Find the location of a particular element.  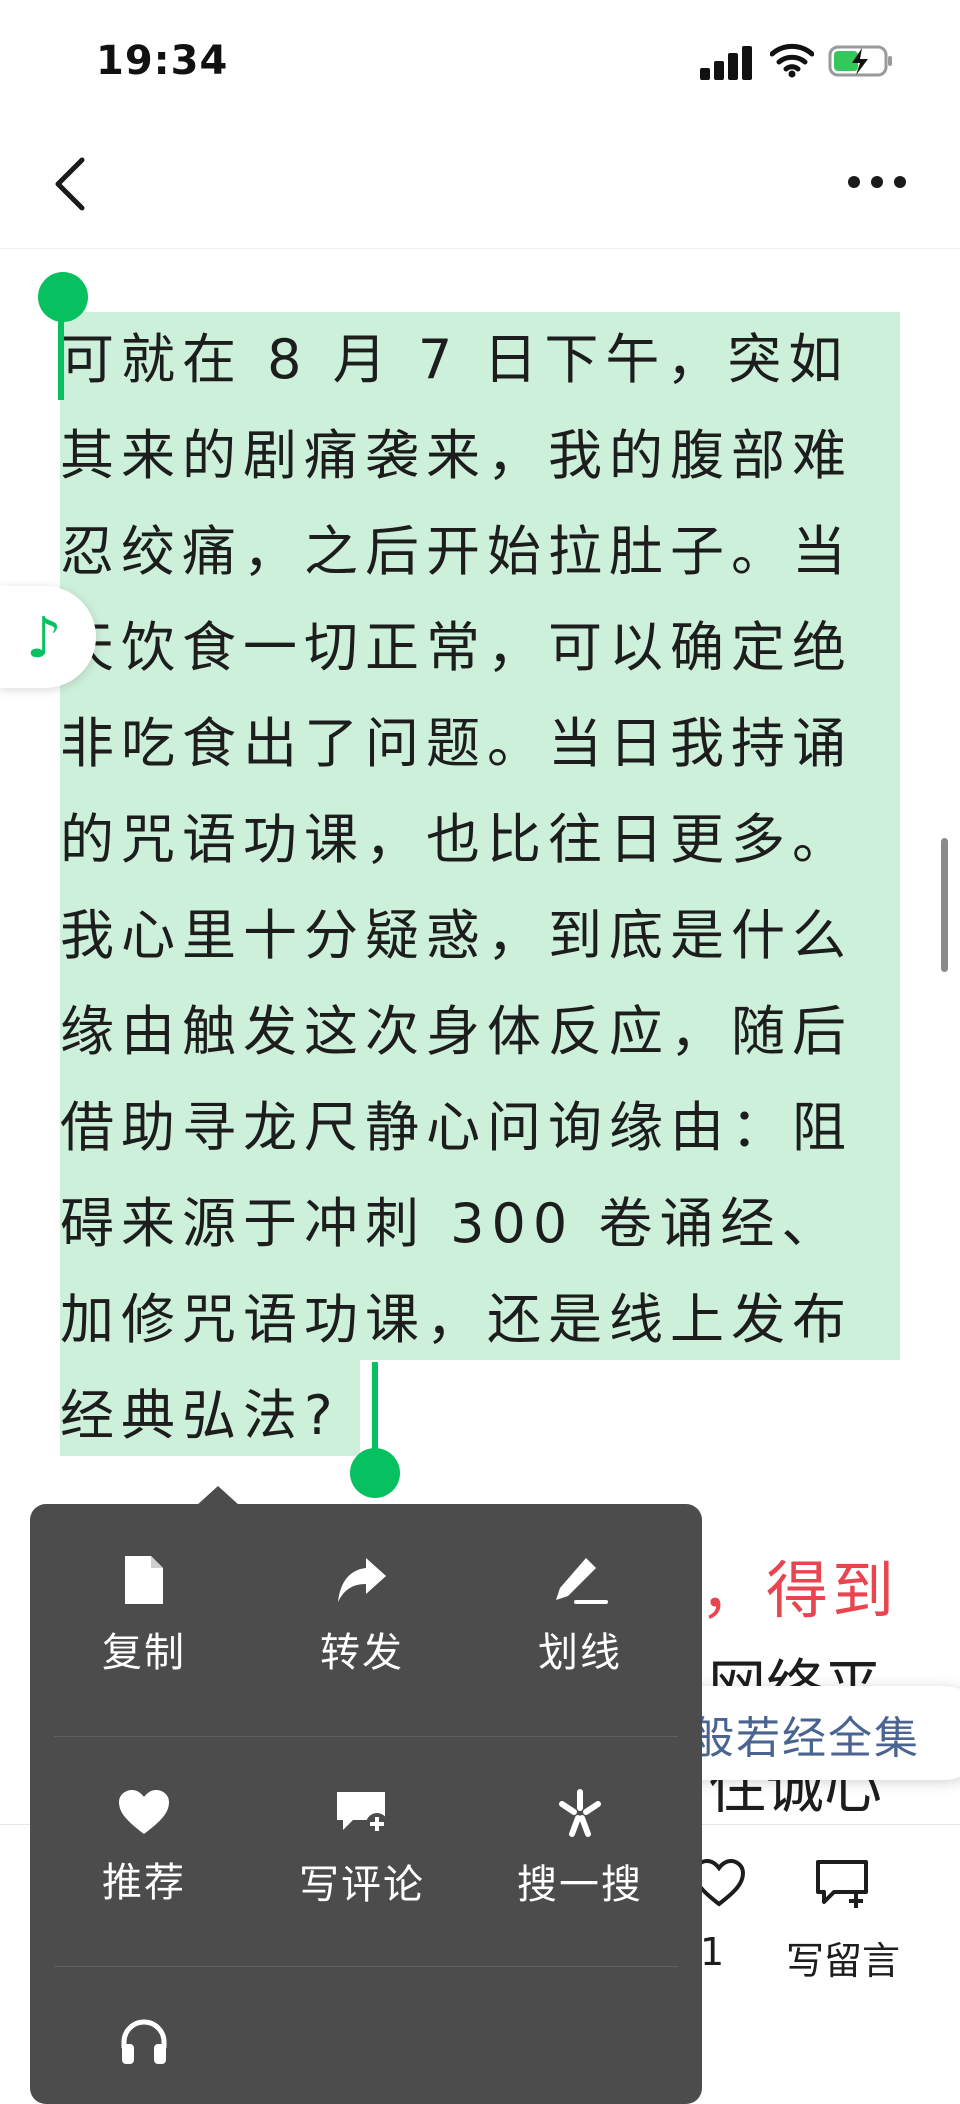

article-line: 加修咒语功课，还是线上发布 is located at coordinates (456, 1319).